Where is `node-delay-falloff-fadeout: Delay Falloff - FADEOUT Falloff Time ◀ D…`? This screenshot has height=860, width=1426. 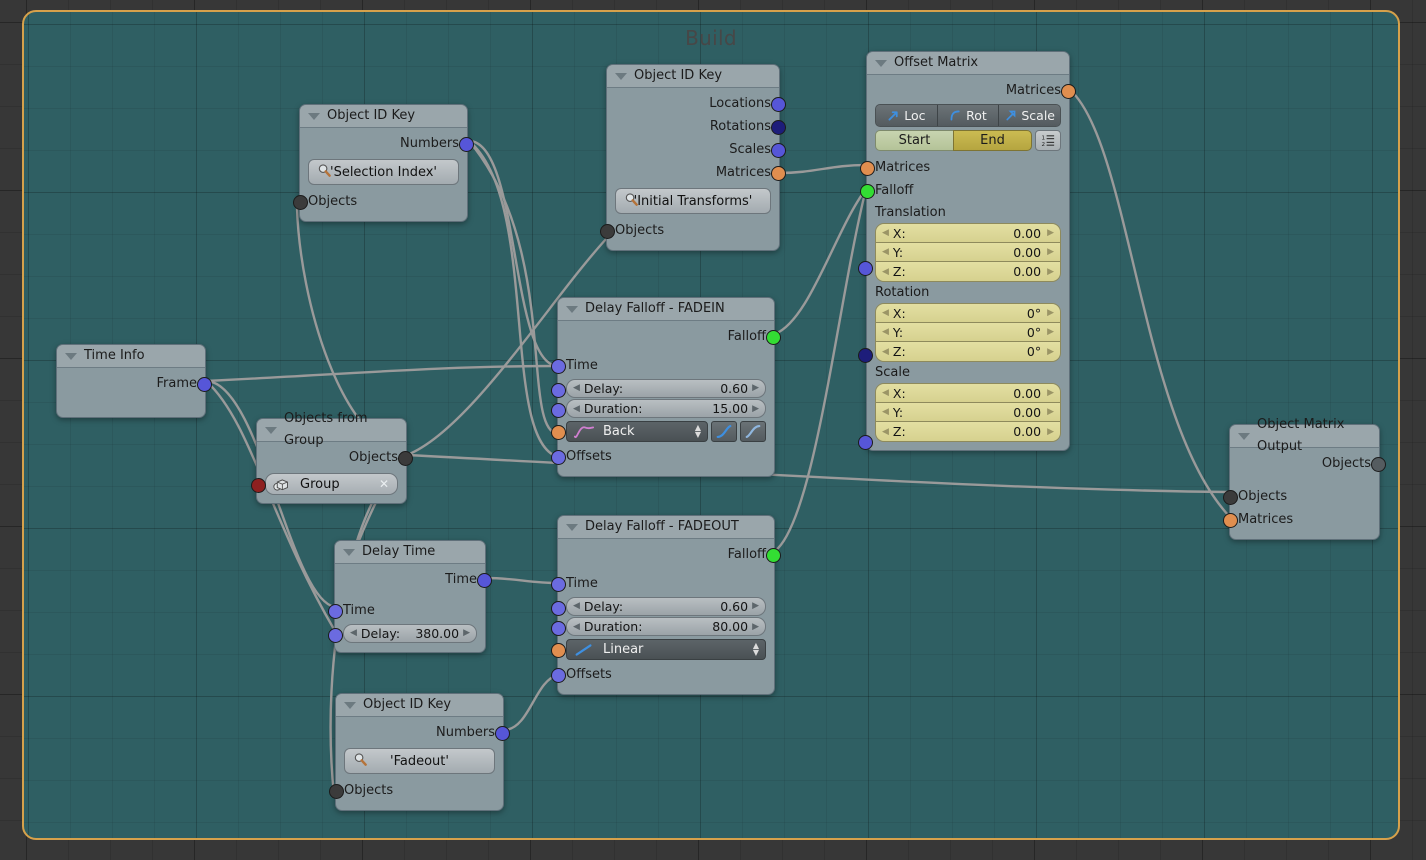
node-delay-falloff-fadeout: Delay Falloff - FADEOUT Falloff Time ◀ D… is located at coordinates (666, 605).